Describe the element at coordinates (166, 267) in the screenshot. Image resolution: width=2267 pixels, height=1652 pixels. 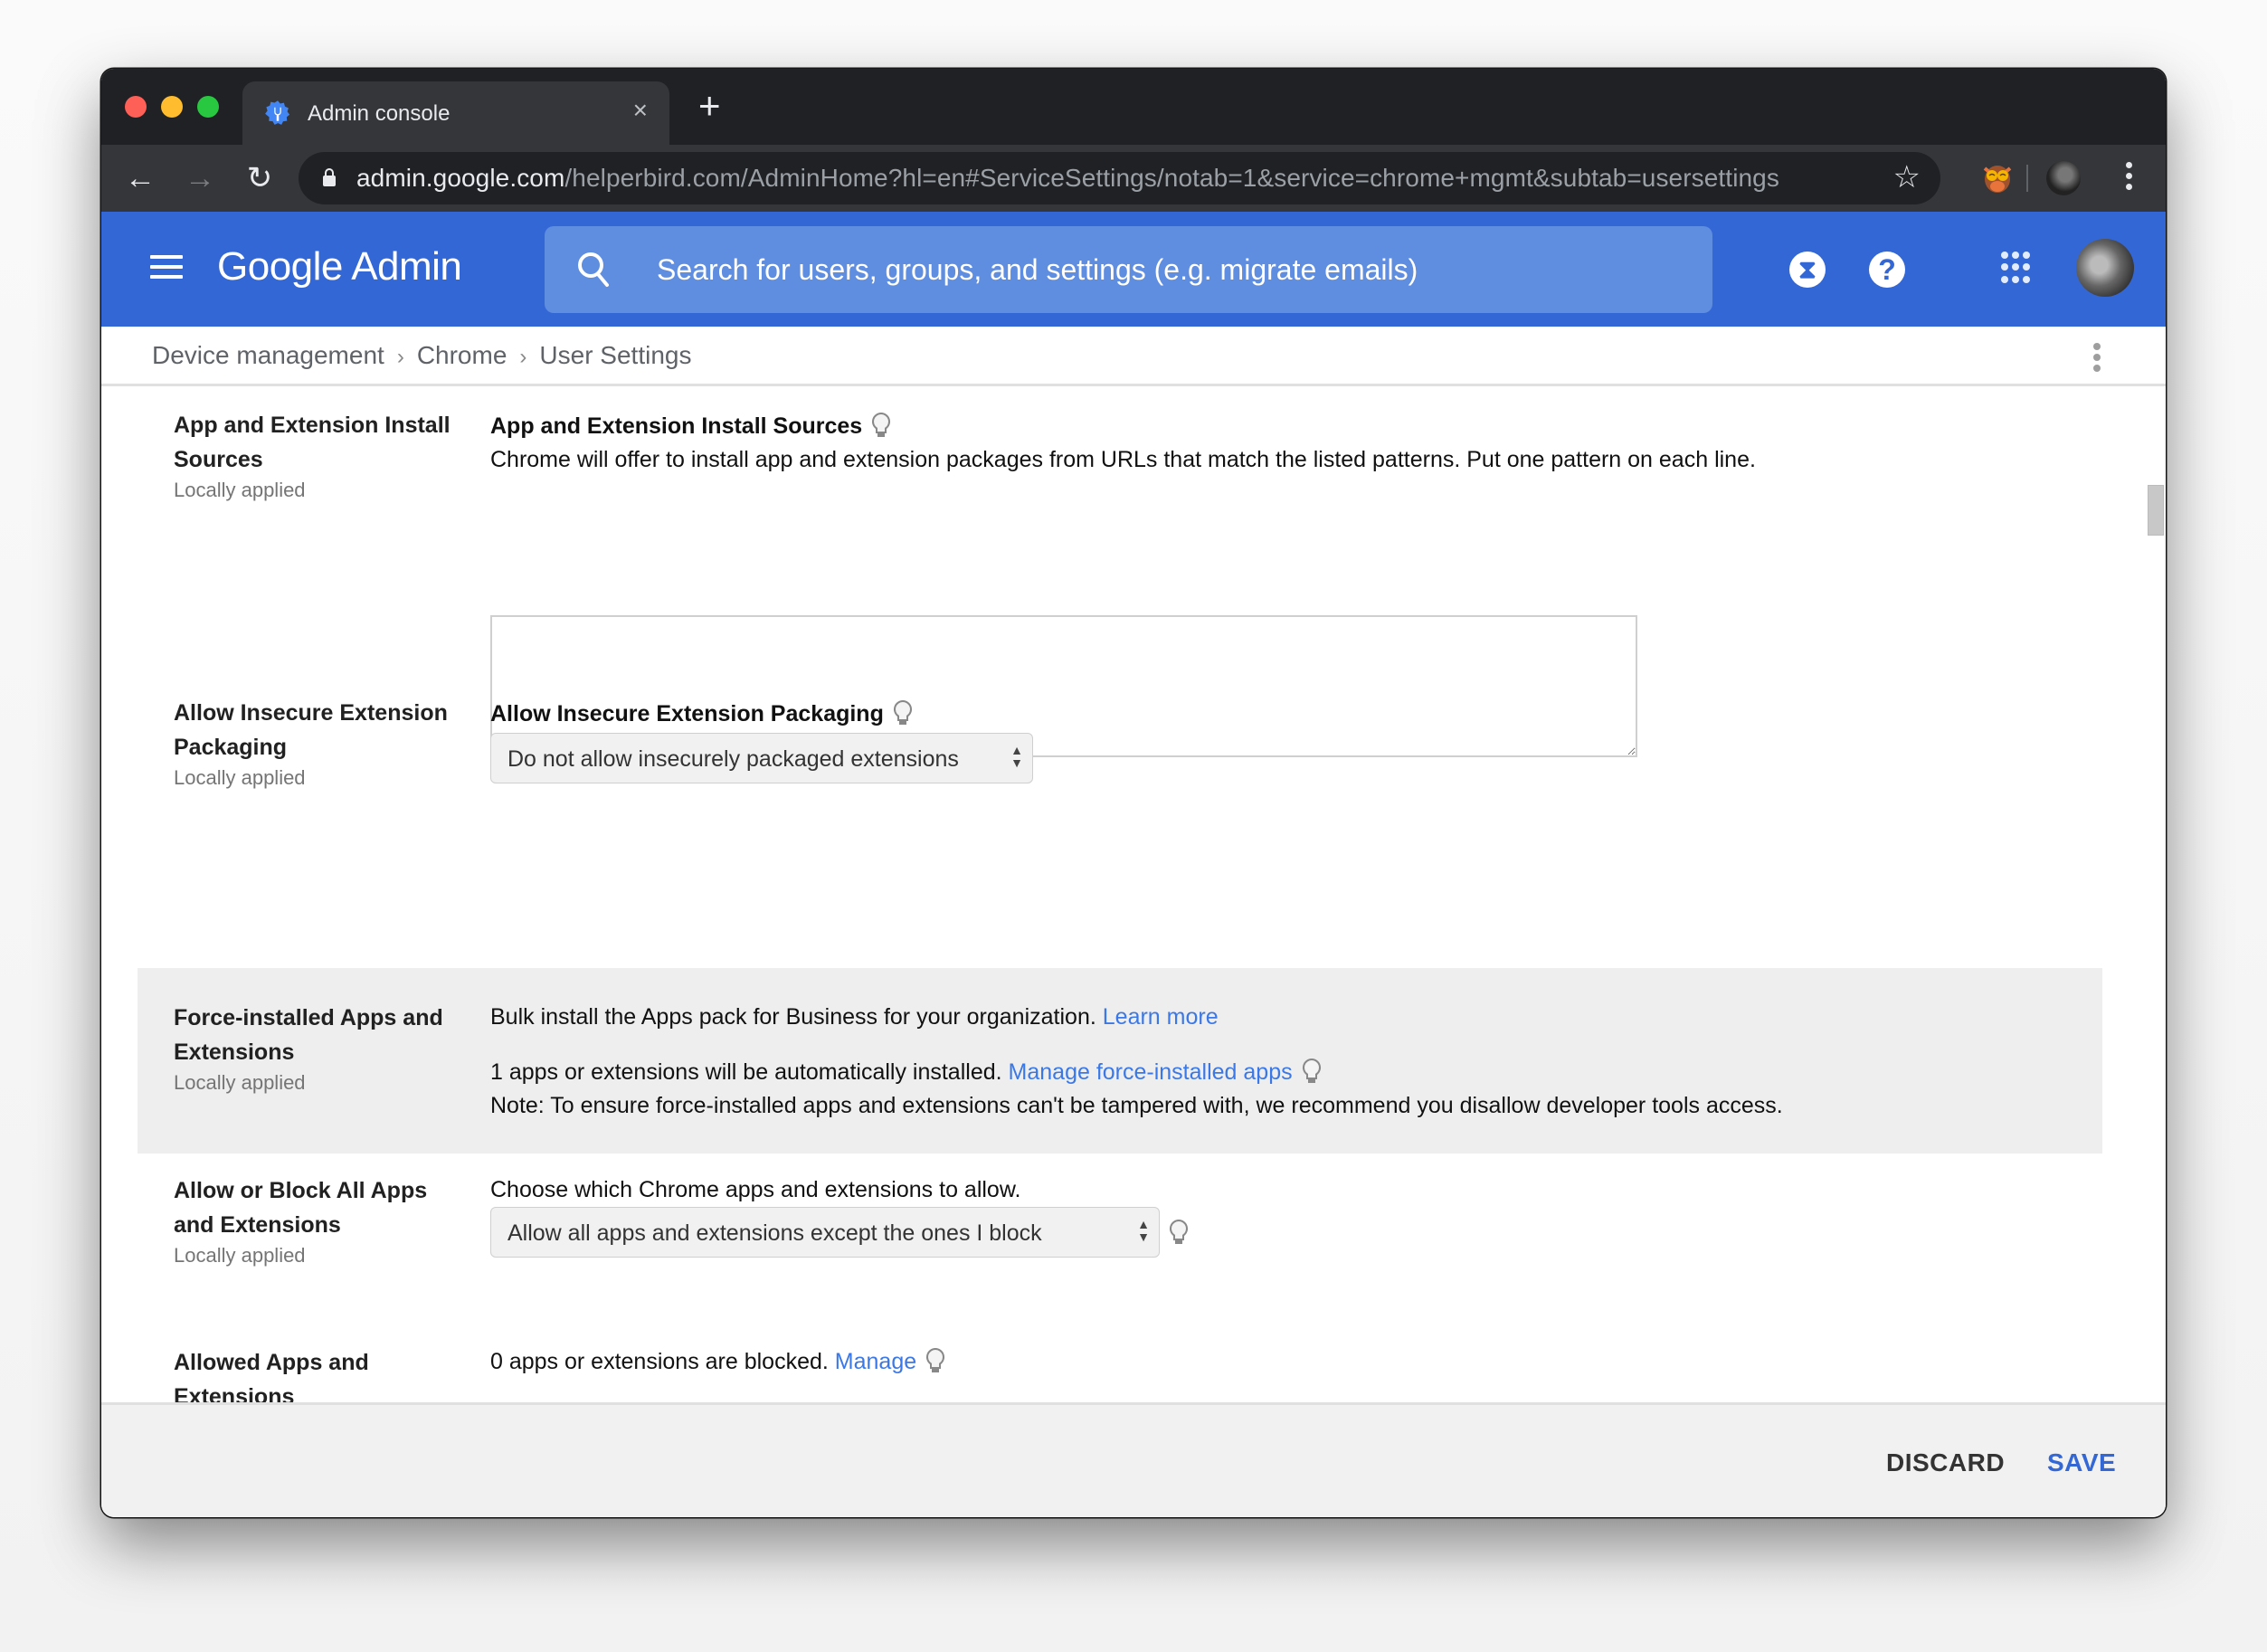
I see `hamburger-menu-icon` at that location.